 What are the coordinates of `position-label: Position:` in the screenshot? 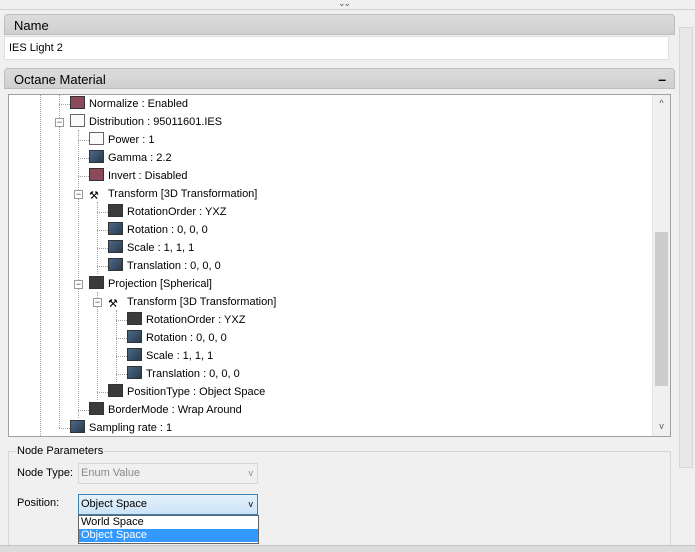 It's located at (38, 503).